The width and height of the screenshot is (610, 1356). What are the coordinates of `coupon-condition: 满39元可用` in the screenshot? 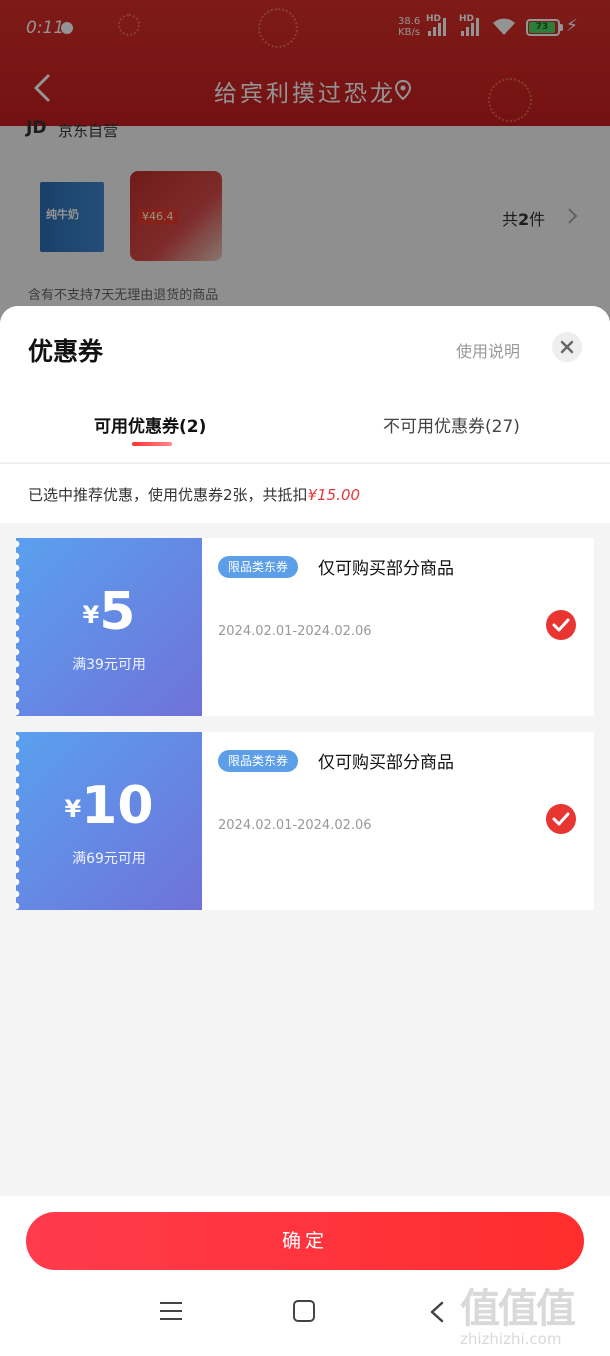 It's located at (109, 665).